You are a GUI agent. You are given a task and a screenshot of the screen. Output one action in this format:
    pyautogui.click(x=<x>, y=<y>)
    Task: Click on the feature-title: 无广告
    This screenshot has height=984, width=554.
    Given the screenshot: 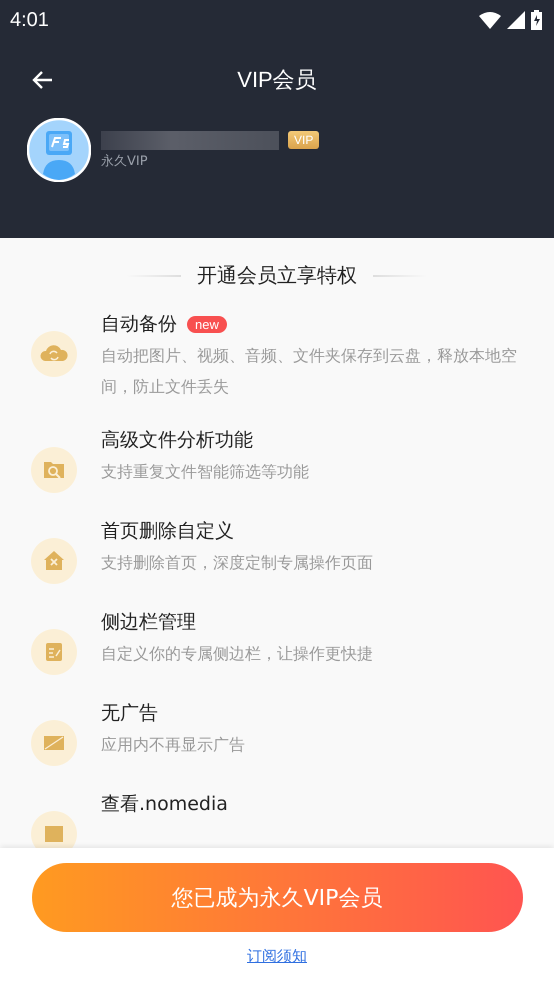 What is the action you would take?
    pyautogui.click(x=129, y=713)
    